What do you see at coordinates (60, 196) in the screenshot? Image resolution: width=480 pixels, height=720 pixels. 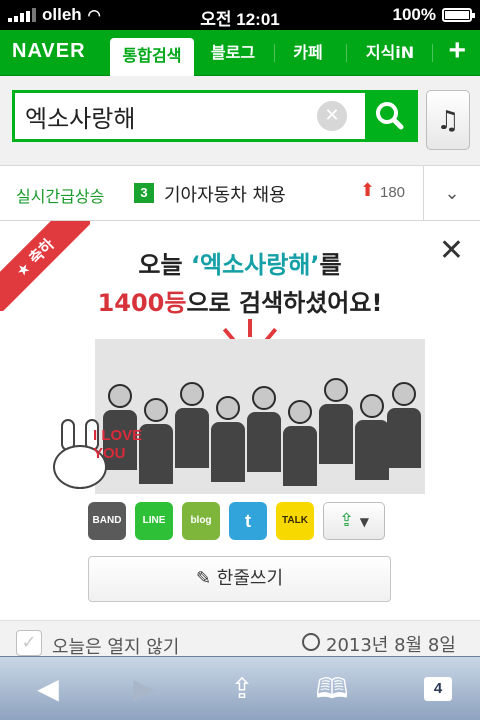 I see `trending-label: 실시간급상승` at bounding box center [60, 196].